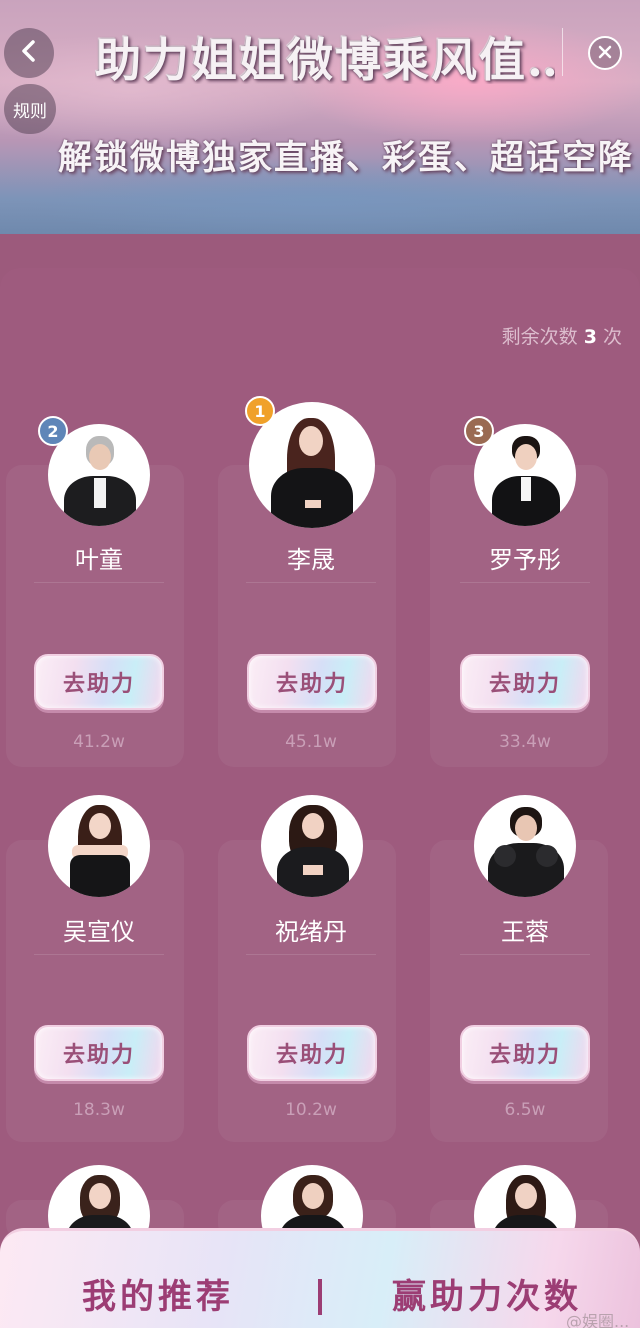 The width and height of the screenshot is (640, 1328). I want to click on contestant-name: 叶童, so click(99, 560).